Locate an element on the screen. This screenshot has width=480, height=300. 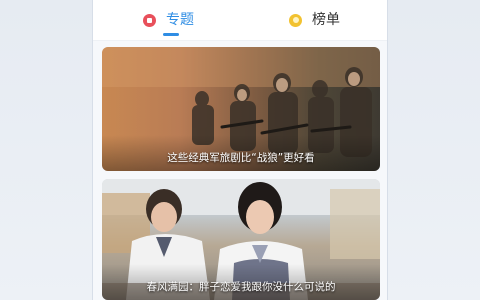
active-tab-indicator is located at coordinates (171, 34).